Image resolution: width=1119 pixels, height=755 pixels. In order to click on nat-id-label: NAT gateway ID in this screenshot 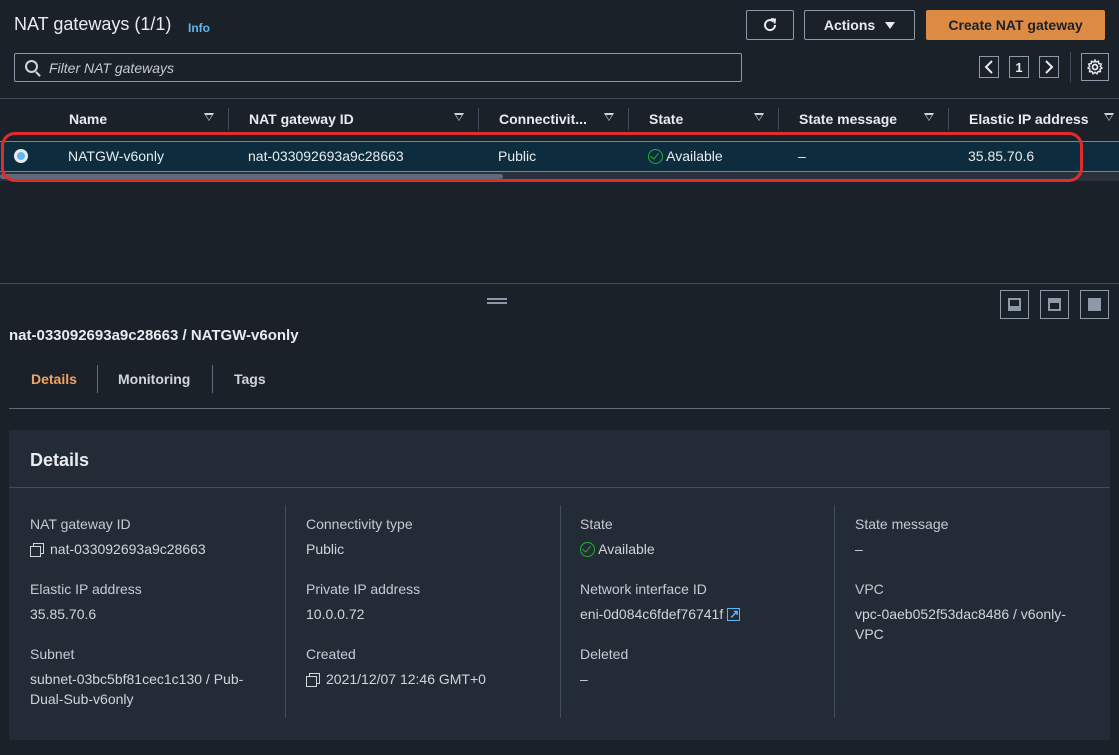, I will do `click(80, 524)`.